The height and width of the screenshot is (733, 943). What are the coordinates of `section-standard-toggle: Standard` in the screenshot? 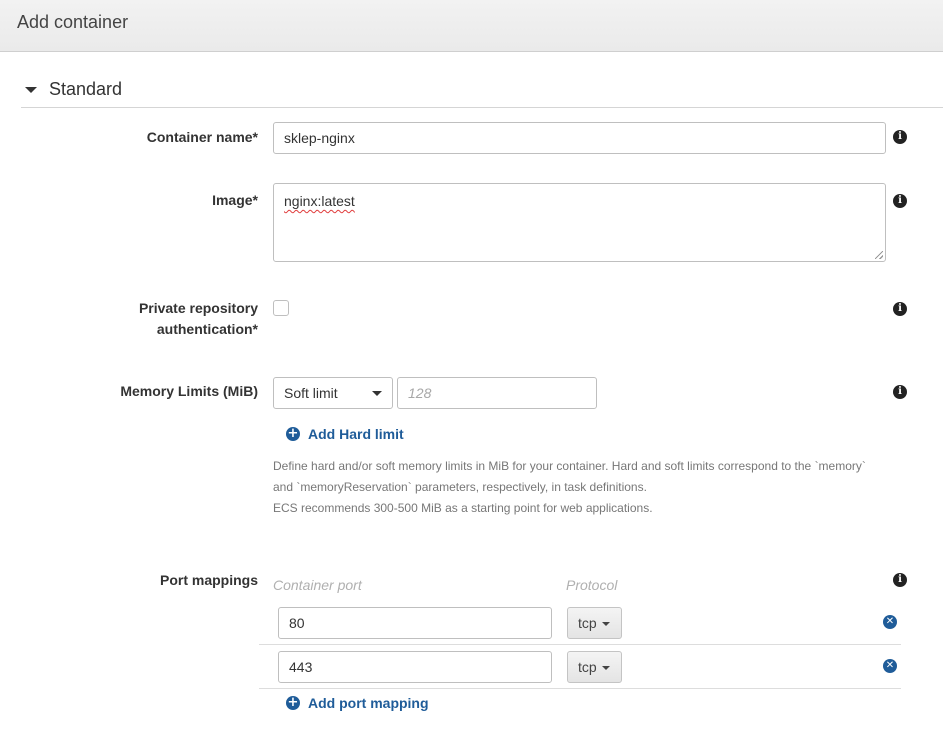 It's located at (482, 90).